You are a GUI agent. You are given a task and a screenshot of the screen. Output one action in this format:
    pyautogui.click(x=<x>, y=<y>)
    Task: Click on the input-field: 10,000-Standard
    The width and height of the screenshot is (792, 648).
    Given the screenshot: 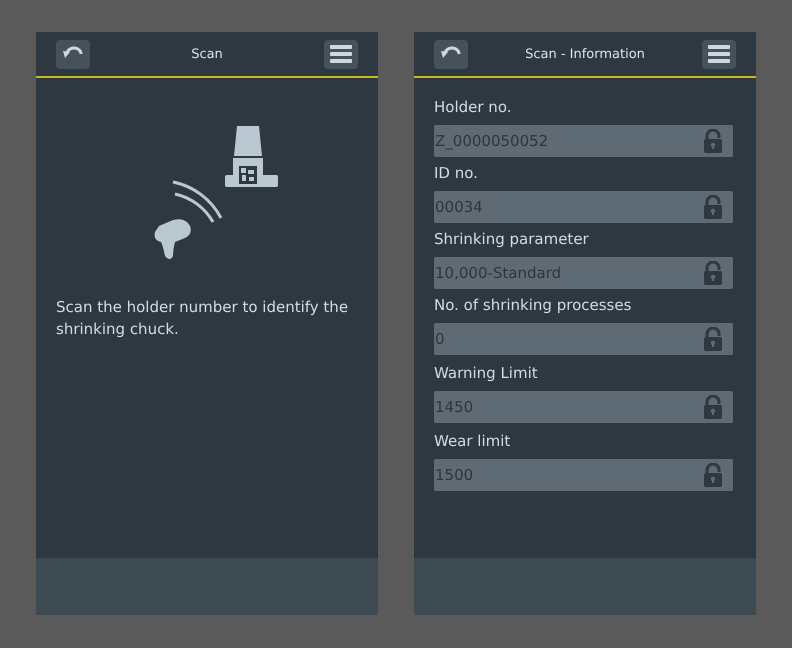 What is the action you would take?
    pyautogui.click(x=583, y=273)
    